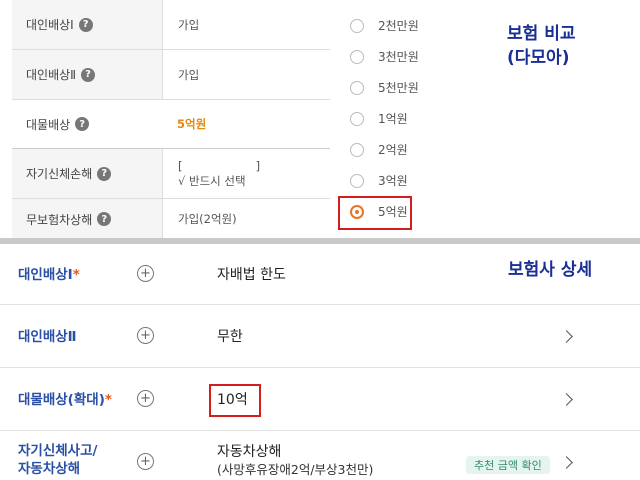 This screenshot has width=640, height=480. I want to click on amount-options: 2천만원 3천만원 5천만원 1억원 2억원 3억원 5억원, so click(410, 118).